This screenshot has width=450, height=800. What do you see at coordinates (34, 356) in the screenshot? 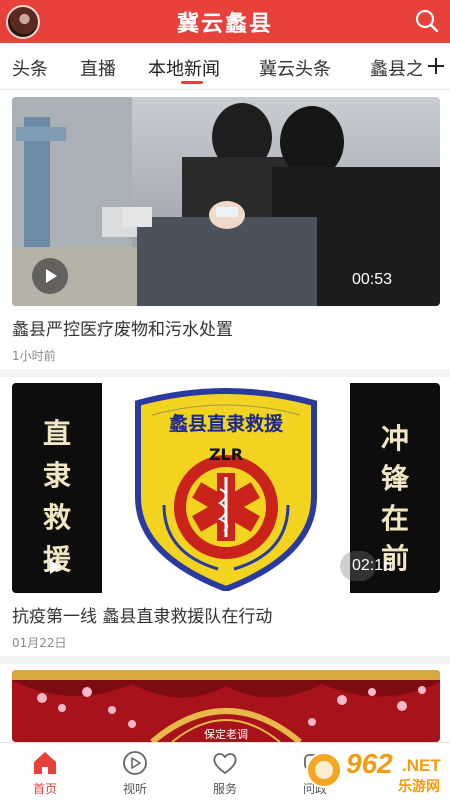
I see `news-timestamp: 1小时前` at bounding box center [34, 356].